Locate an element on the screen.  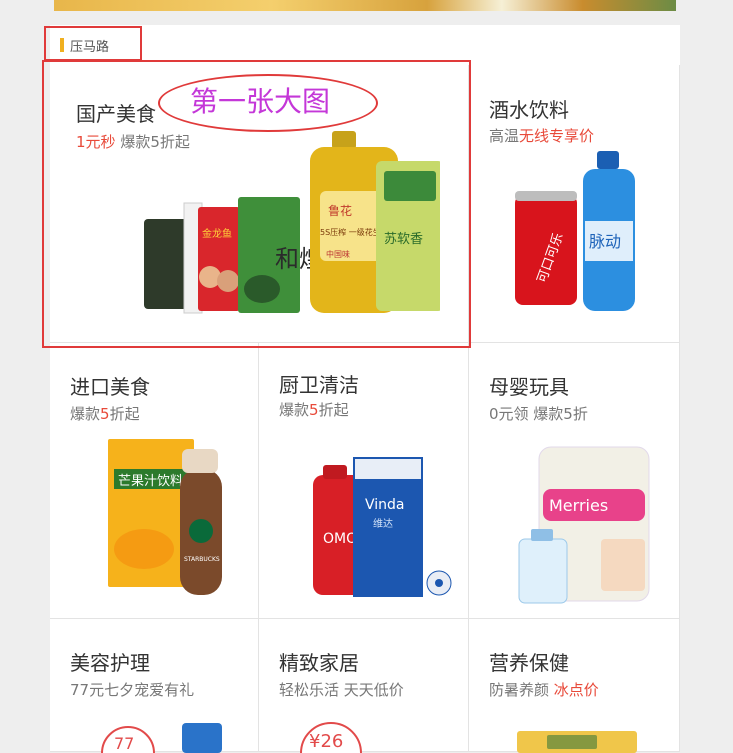
svg-text: Vinda is located at coordinates (385, 505).